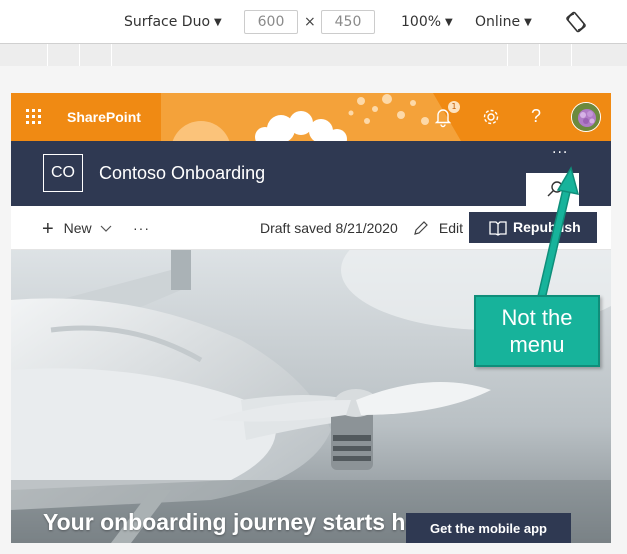  I want to click on republish-button: Republish, so click(533, 227).